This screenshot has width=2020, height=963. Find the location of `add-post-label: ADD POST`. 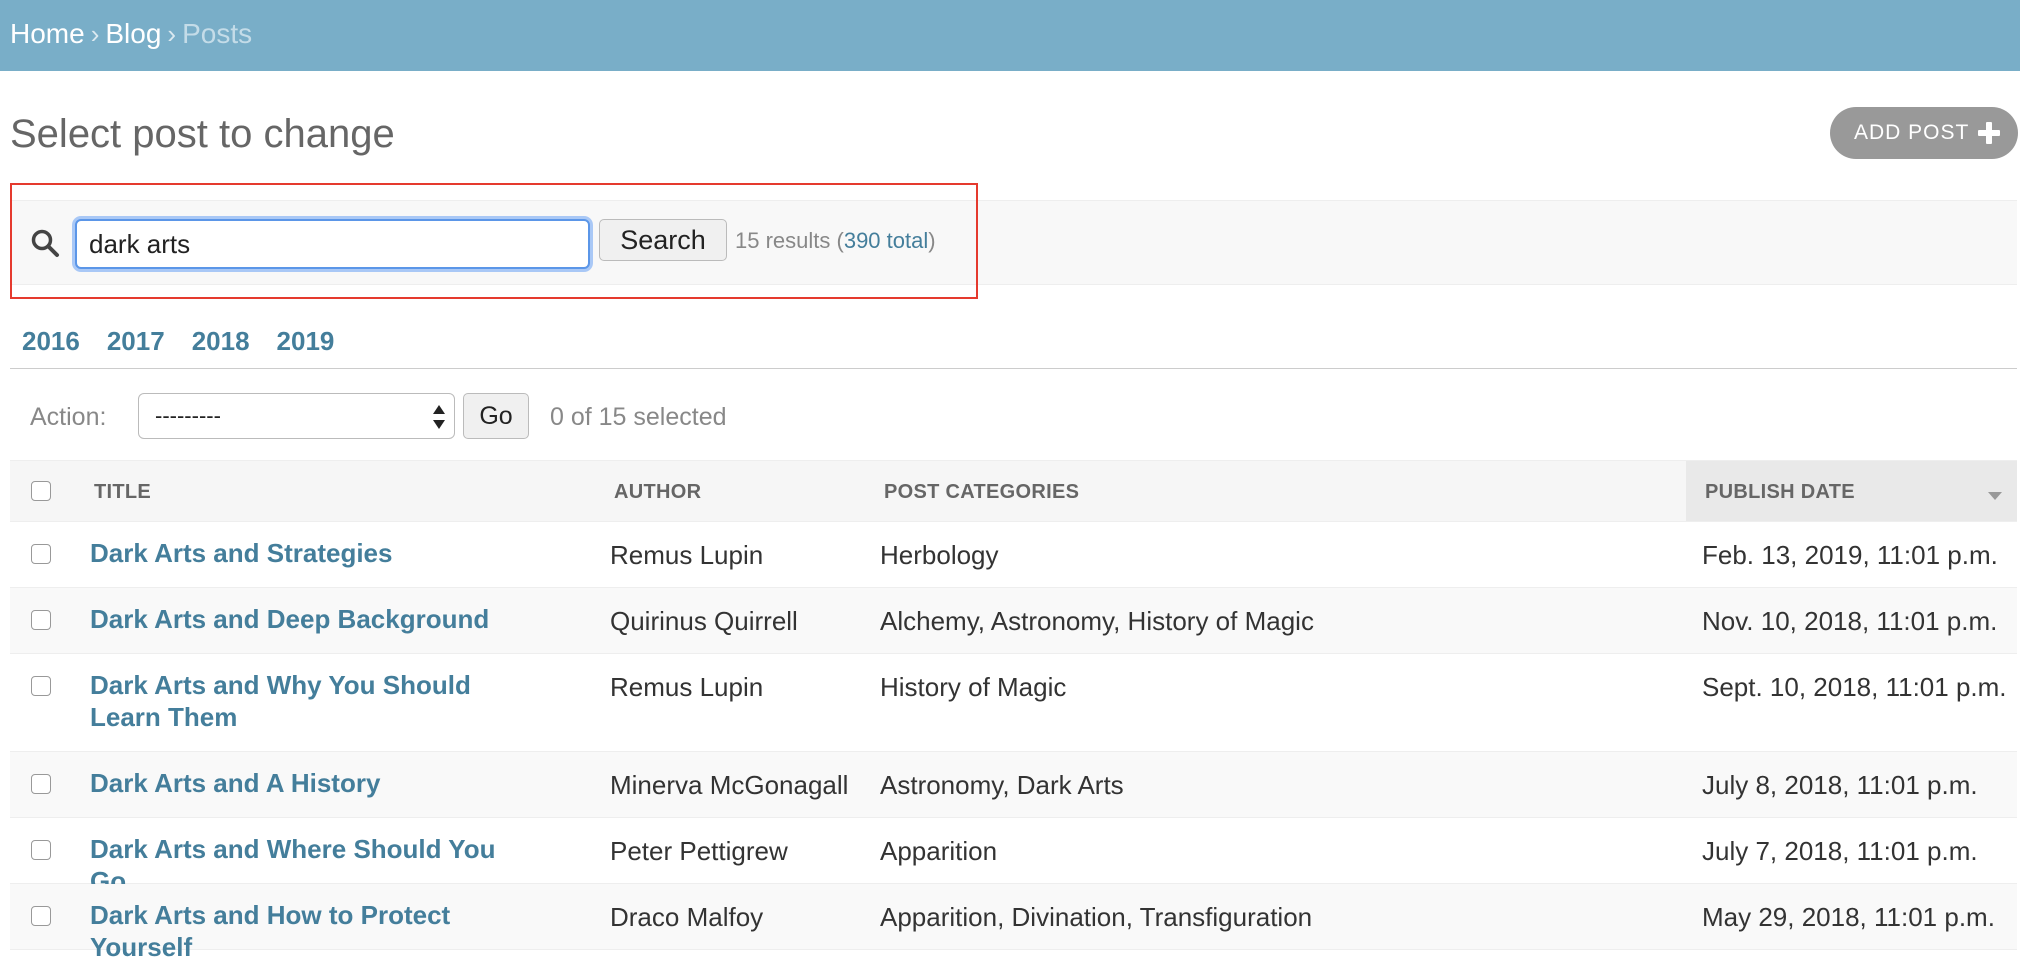

add-post-label: ADD POST is located at coordinates (1912, 132).